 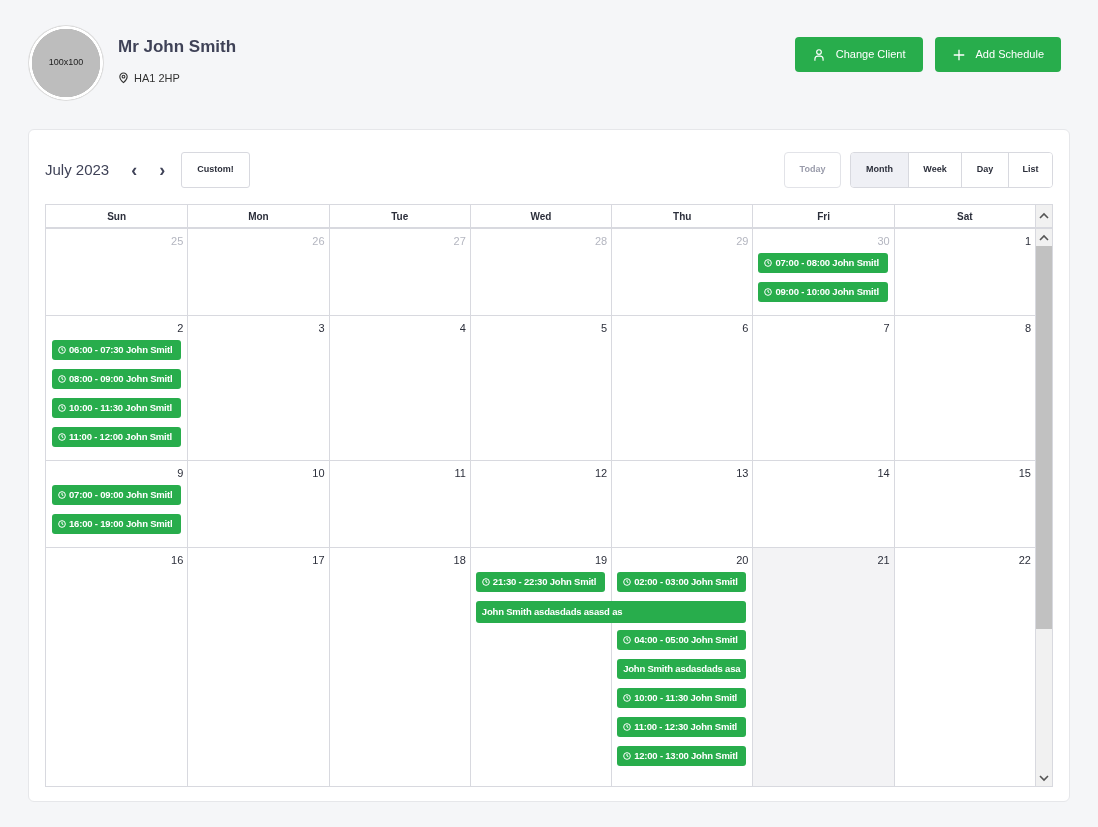 What do you see at coordinates (611, 612) in the screenshot?
I see `event-chip: John Smith asdasdads asasd as` at bounding box center [611, 612].